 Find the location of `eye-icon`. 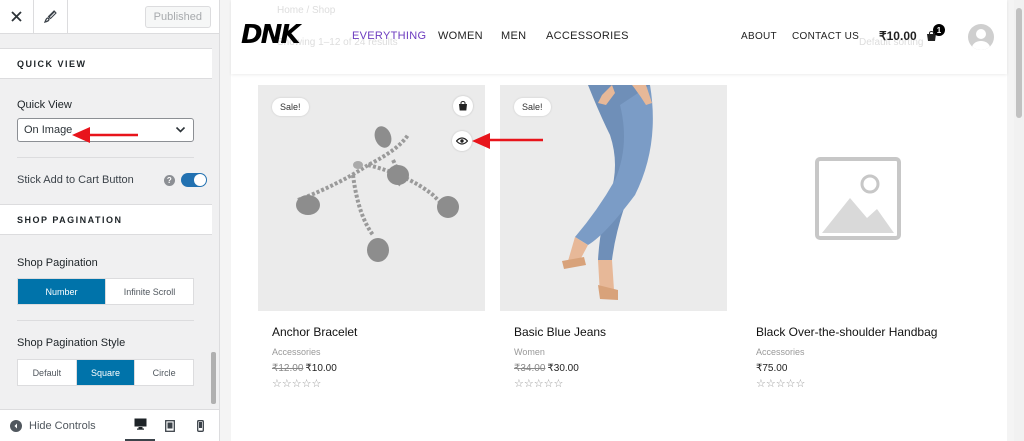

eye-icon is located at coordinates (462, 141).